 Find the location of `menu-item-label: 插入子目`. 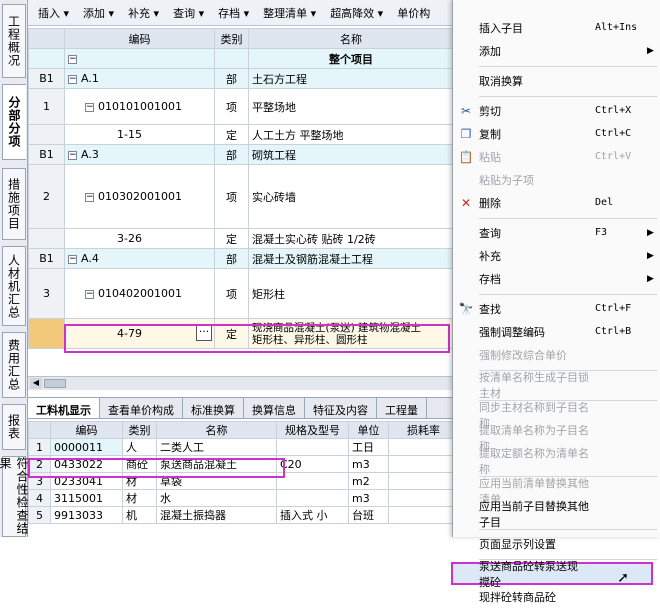

menu-item-label: 插入子目 is located at coordinates (501, 28).